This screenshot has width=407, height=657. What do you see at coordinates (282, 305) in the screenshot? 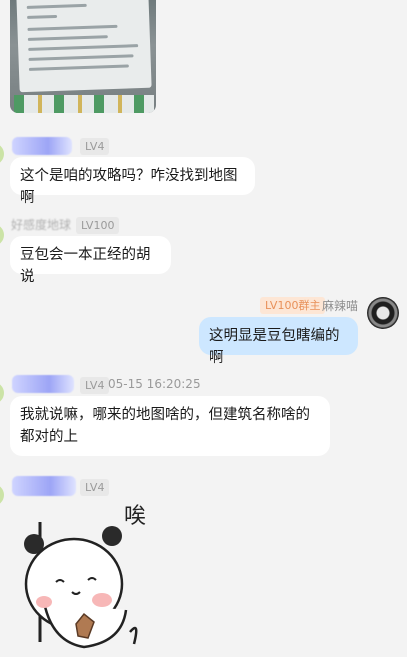
I see `level-text: LV100` at bounding box center [282, 305].